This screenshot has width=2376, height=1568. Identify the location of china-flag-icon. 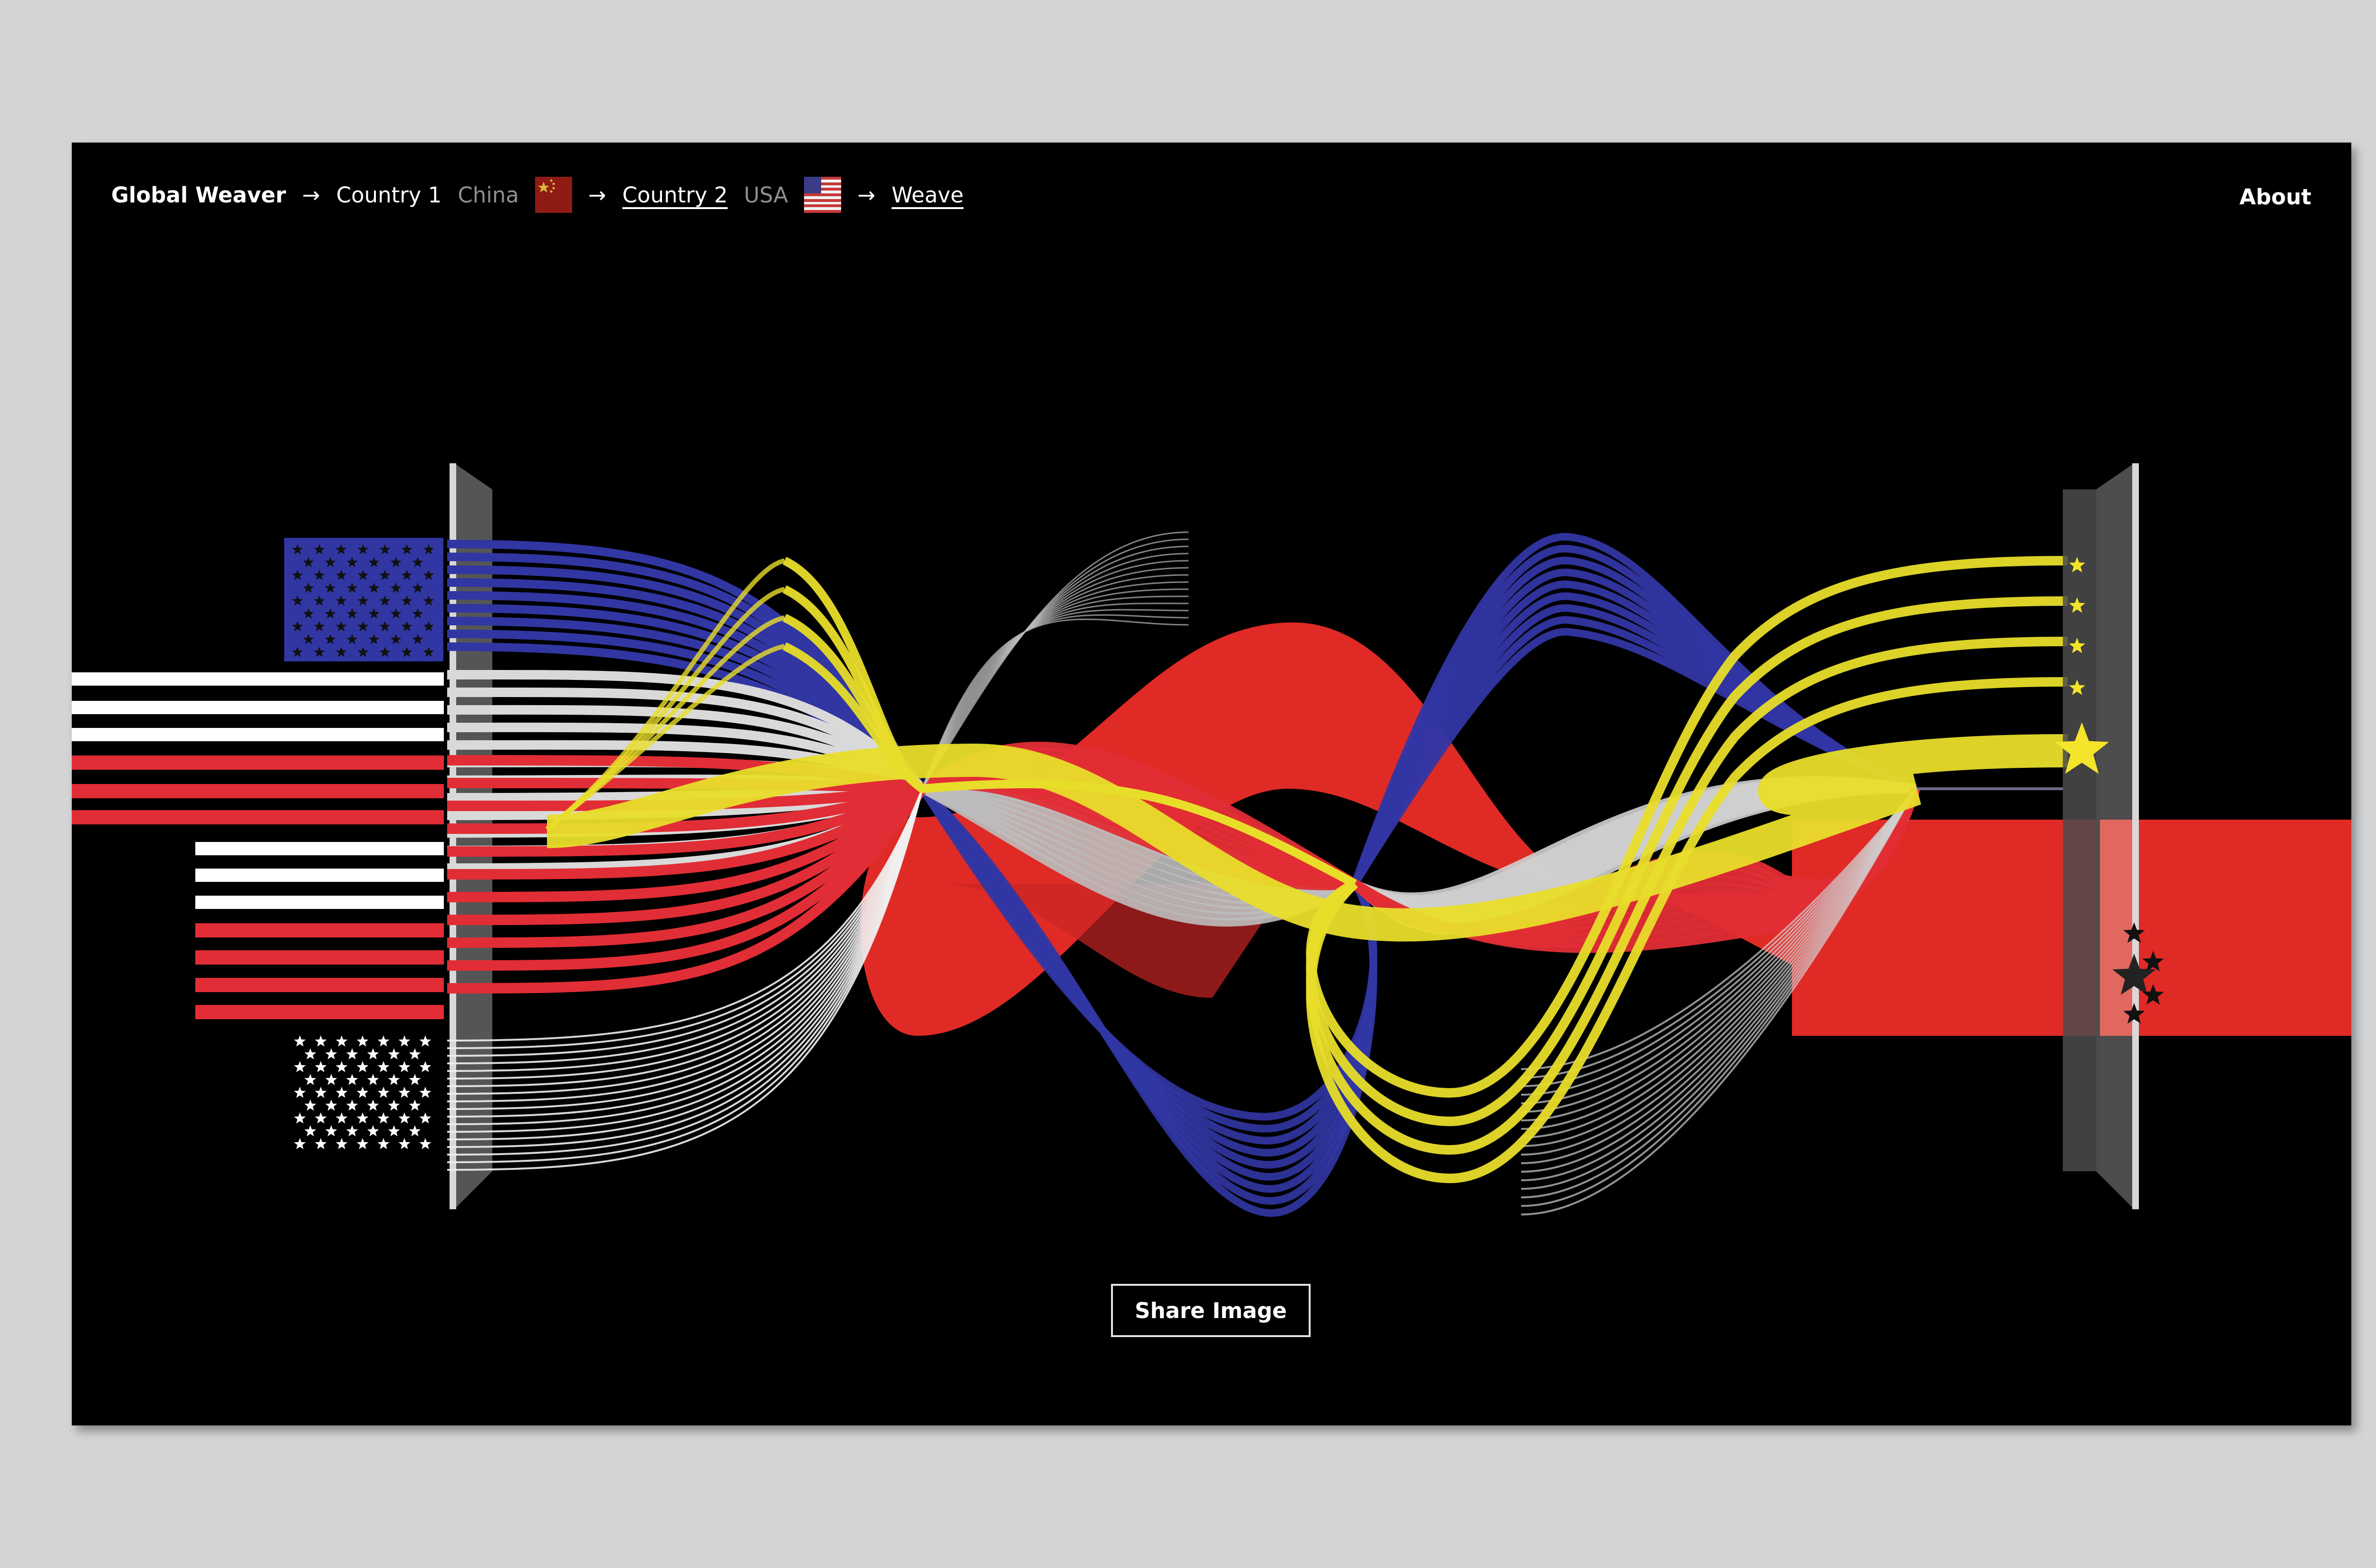
(553, 195).